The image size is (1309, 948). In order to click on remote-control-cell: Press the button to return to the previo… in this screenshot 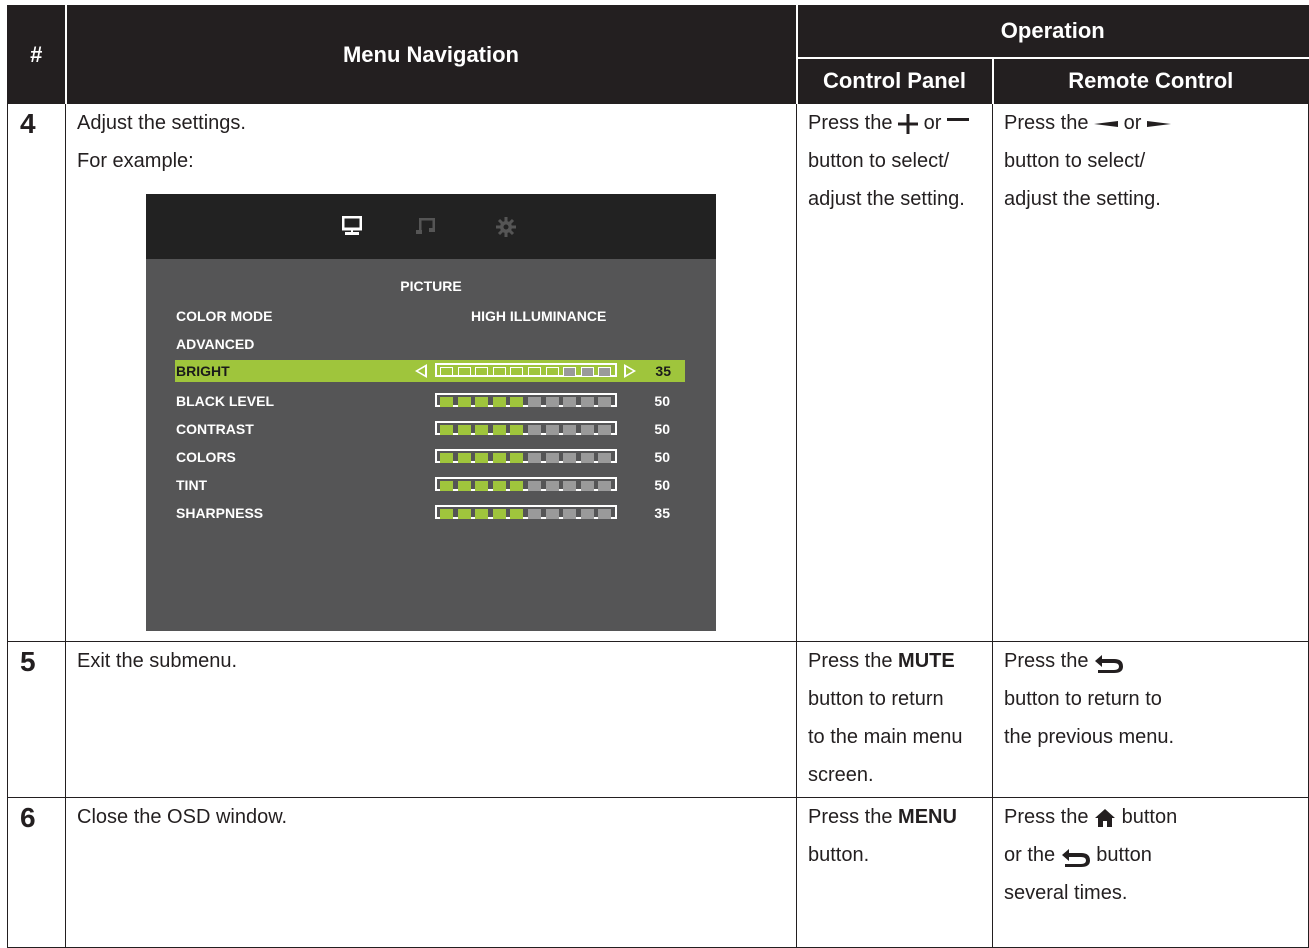, I will do `click(1150, 719)`.